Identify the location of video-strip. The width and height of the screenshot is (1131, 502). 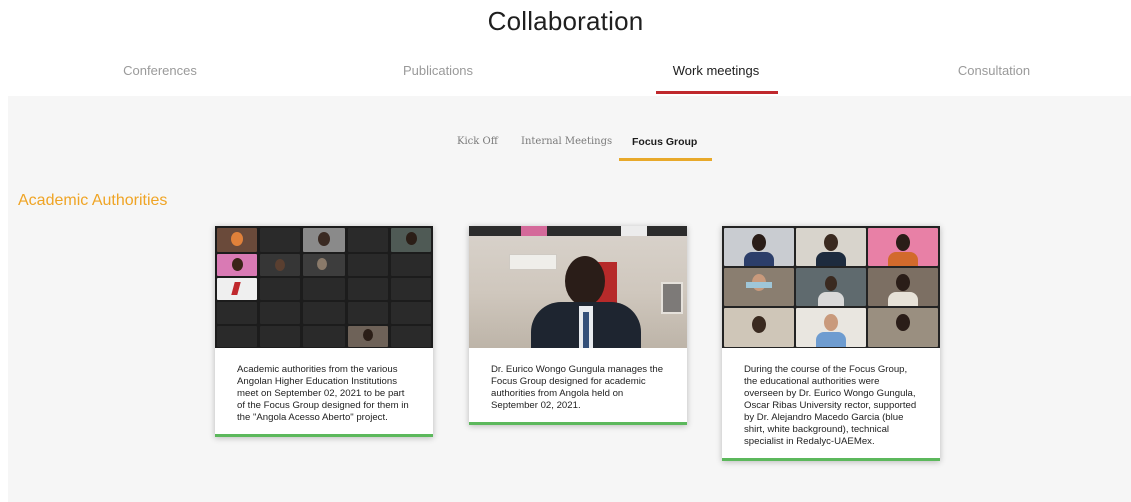
(578, 231).